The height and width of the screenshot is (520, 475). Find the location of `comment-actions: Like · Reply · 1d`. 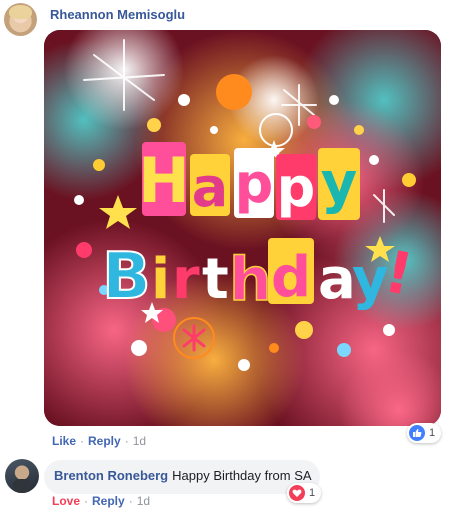

comment-actions: Like · Reply · 1d is located at coordinates (99, 441).